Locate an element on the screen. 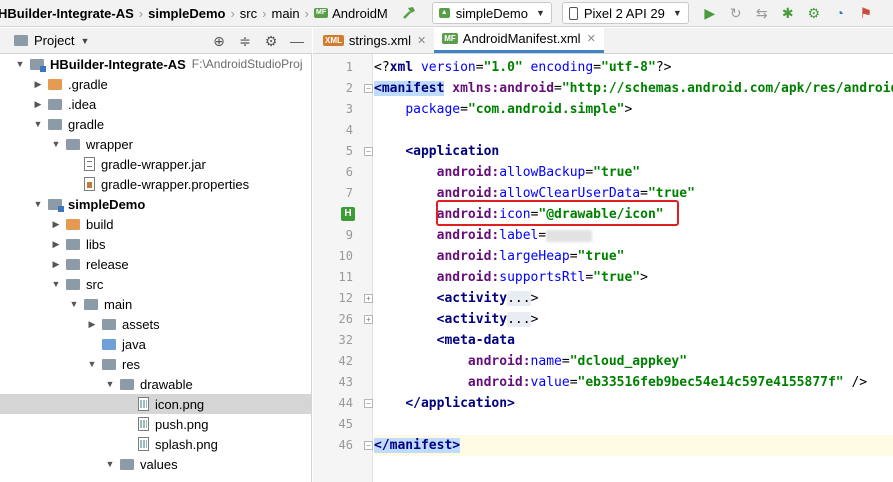  code-line: package="com.android.simple"> is located at coordinates (633, 109).